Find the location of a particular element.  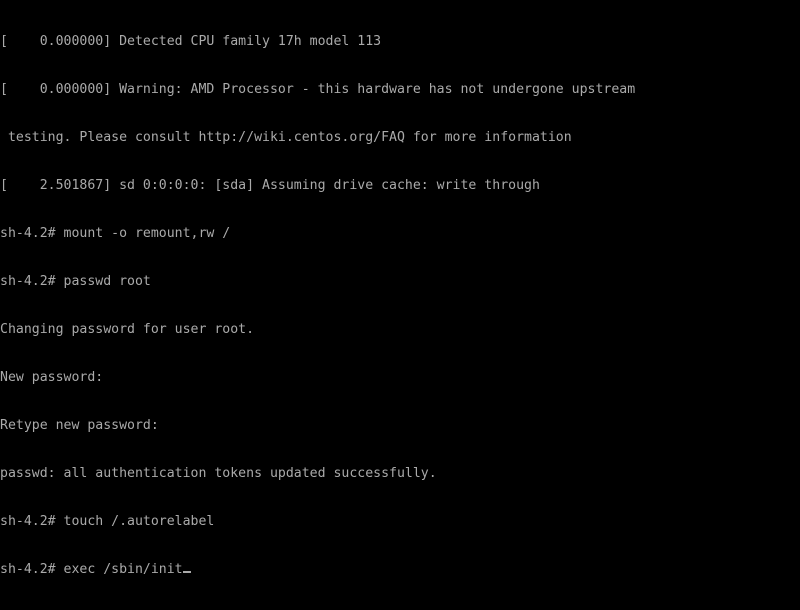

console-line: sh-4.2# passwd root is located at coordinates (75, 281).